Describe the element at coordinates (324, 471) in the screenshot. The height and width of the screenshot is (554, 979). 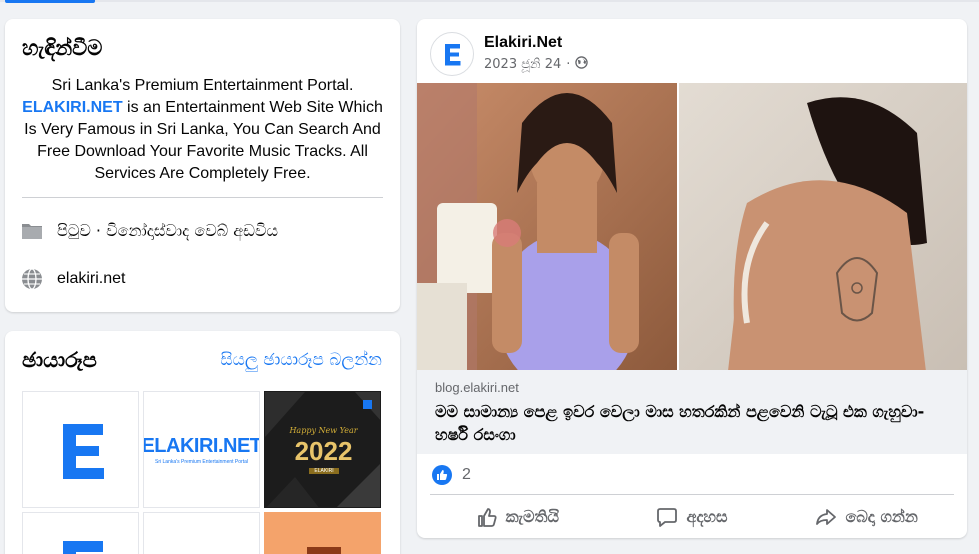
I see `new-year-brand: ELAKIRI` at that location.